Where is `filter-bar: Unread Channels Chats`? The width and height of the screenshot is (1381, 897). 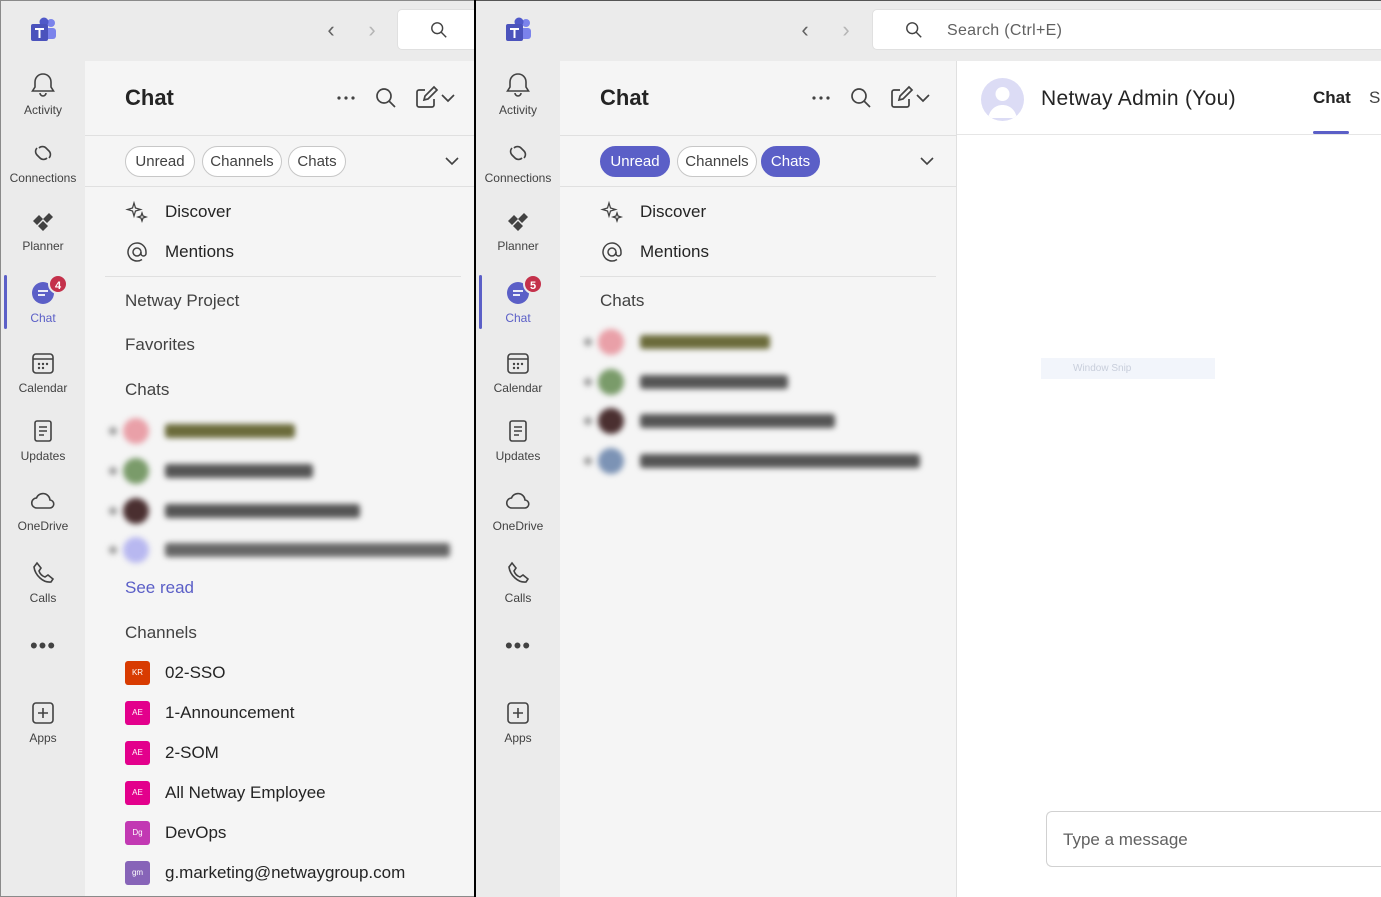 filter-bar: Unread Channels Chats is located at coordinates (279, 161).